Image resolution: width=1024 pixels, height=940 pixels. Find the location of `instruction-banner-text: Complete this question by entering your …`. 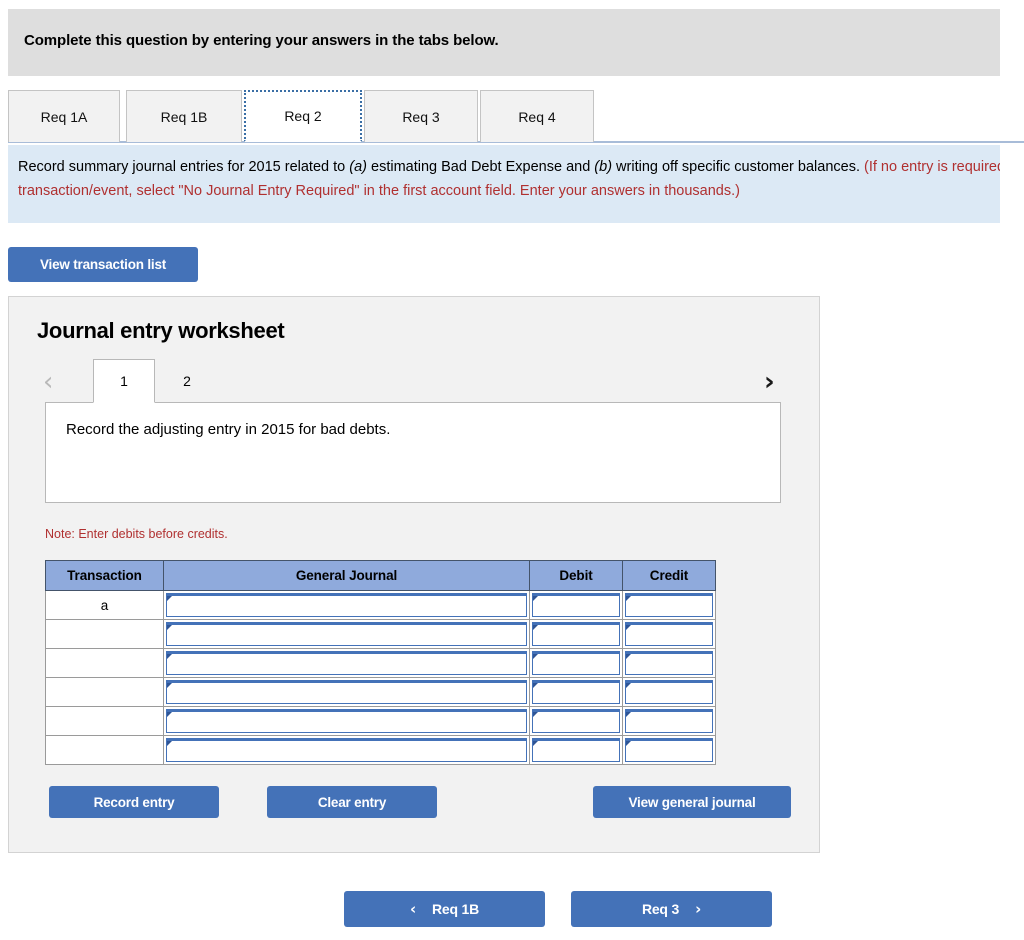

instruction-banner-text: Complete this question by entering your … is located at coordinates (261, 40).